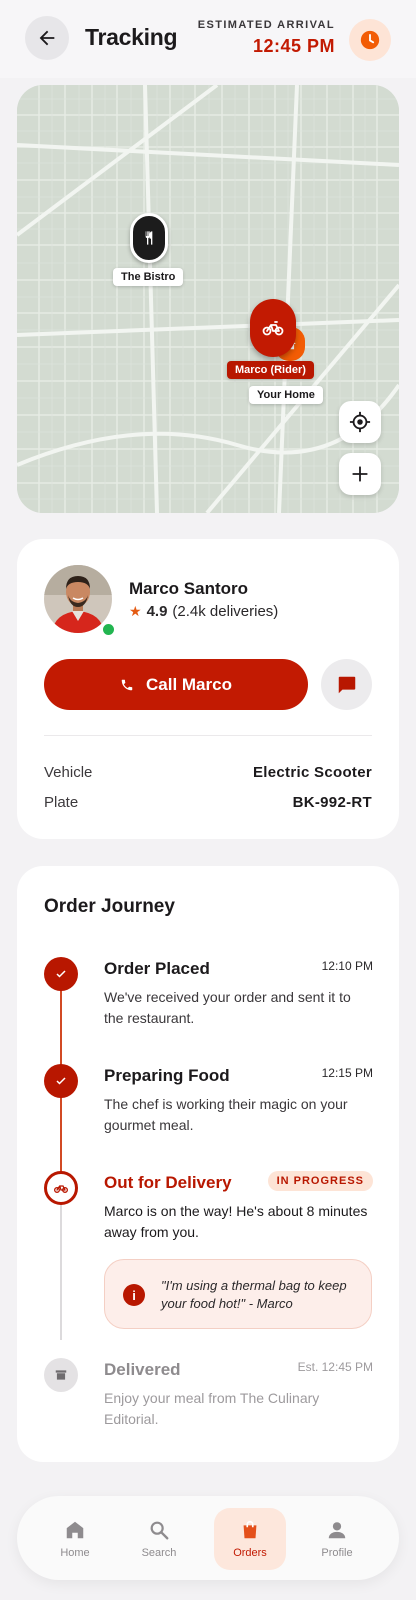  I want to click on clock-badge, so click(370, 40).